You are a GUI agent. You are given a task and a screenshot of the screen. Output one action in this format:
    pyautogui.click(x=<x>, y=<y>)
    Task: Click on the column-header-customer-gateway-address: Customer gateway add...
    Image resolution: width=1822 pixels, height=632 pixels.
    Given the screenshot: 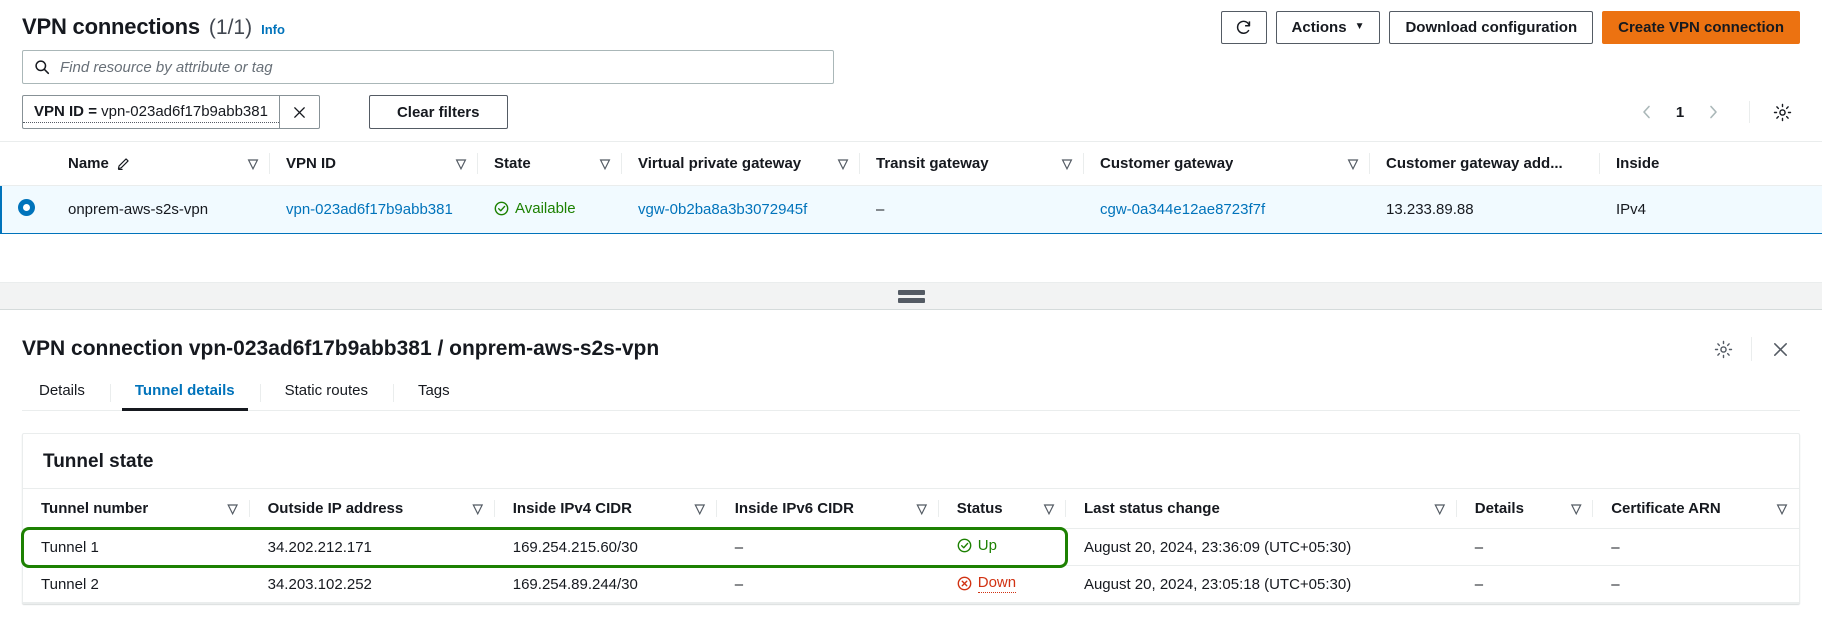 What is the action you would take?
    pyautogui.click(x=1485, y=163)
    